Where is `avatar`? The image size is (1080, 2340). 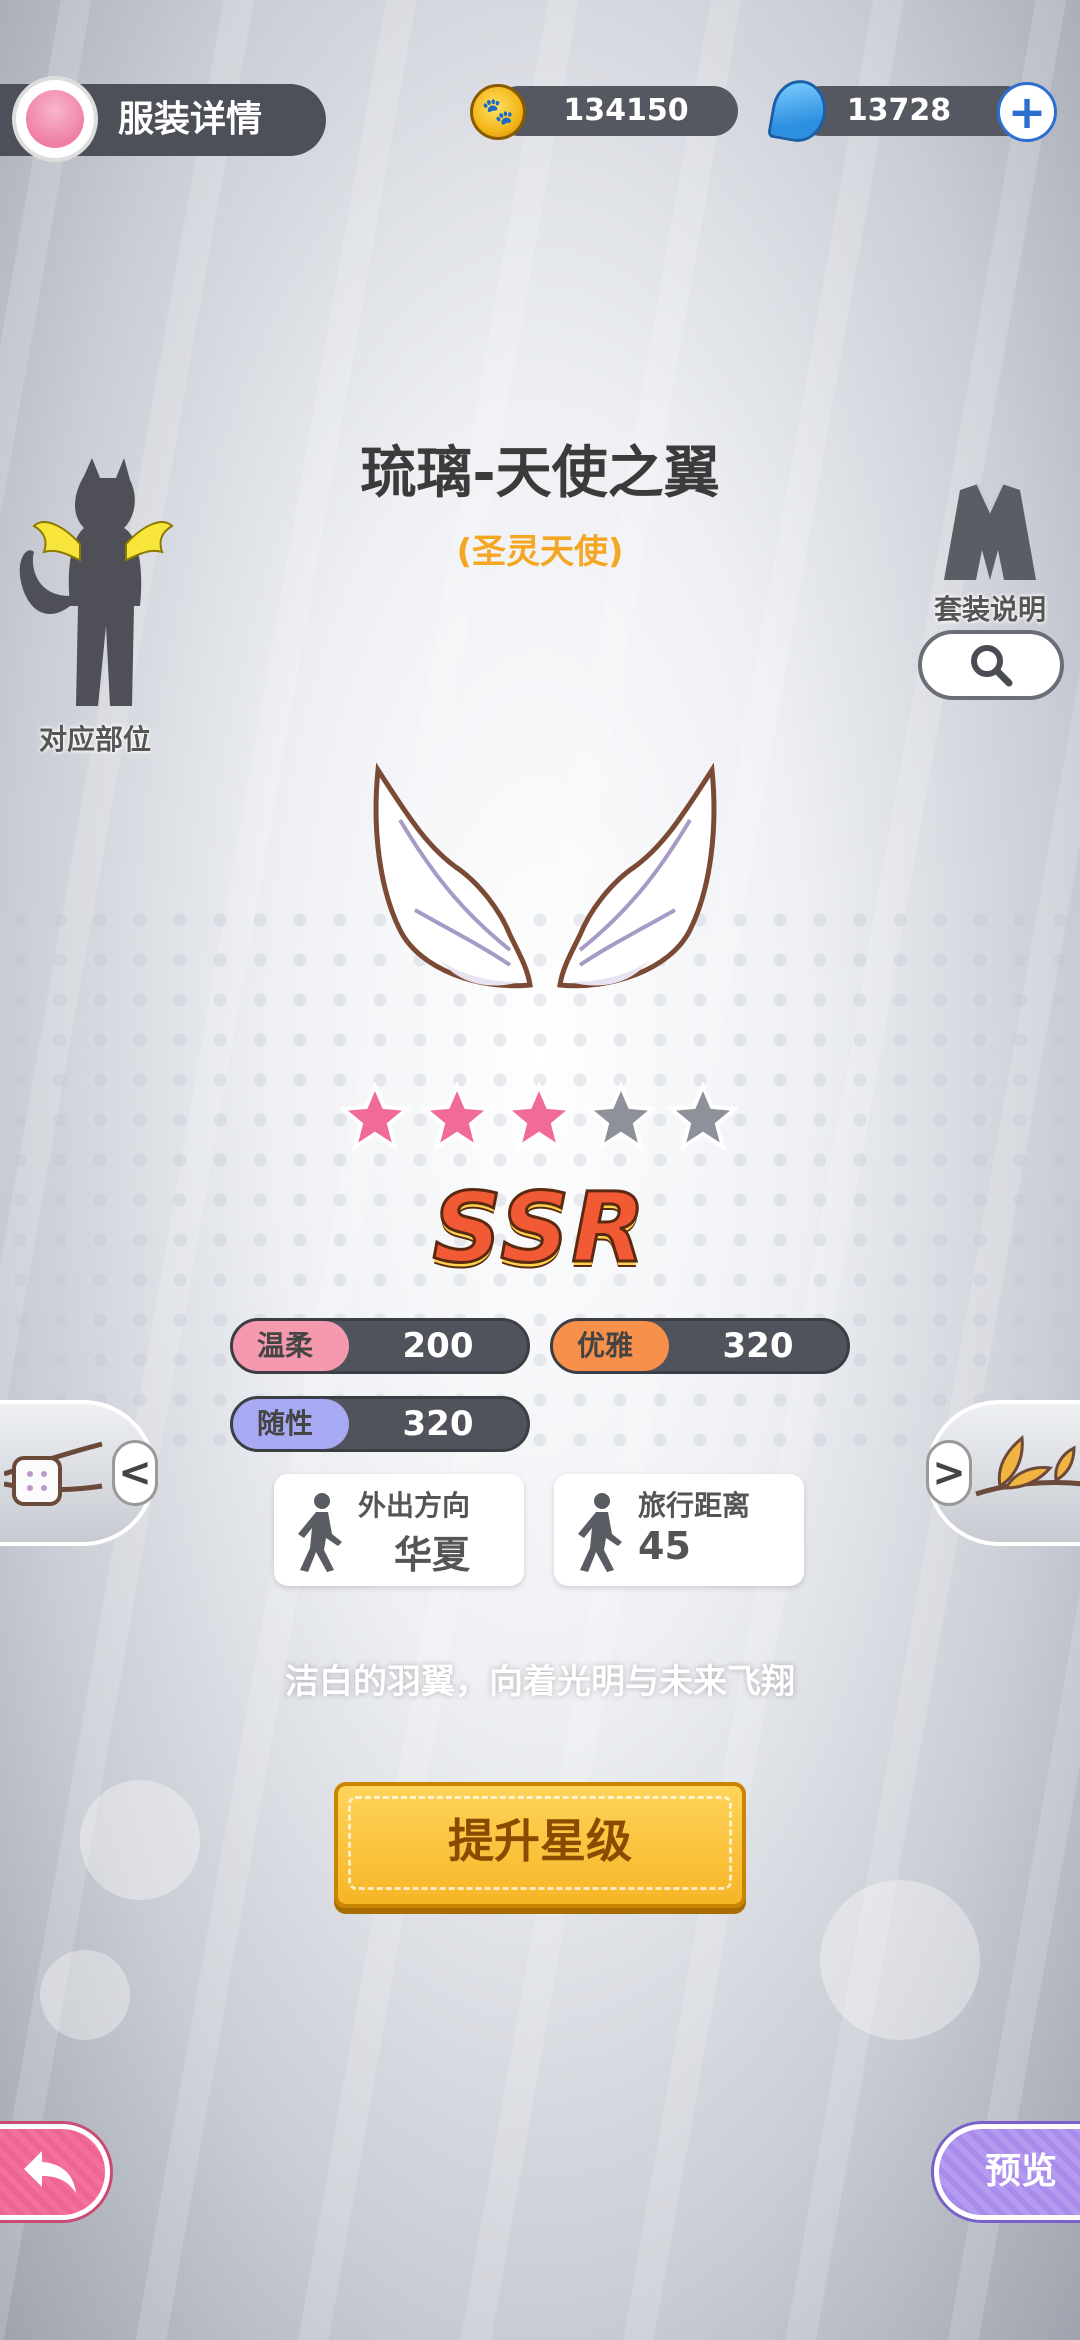 avatar is located at coordinates (55, 119).